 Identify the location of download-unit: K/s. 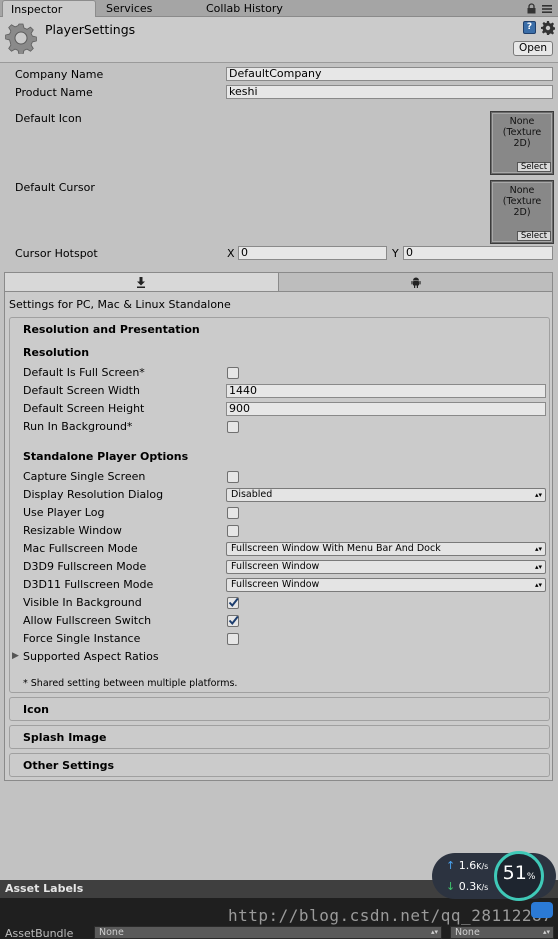
(482, 887).